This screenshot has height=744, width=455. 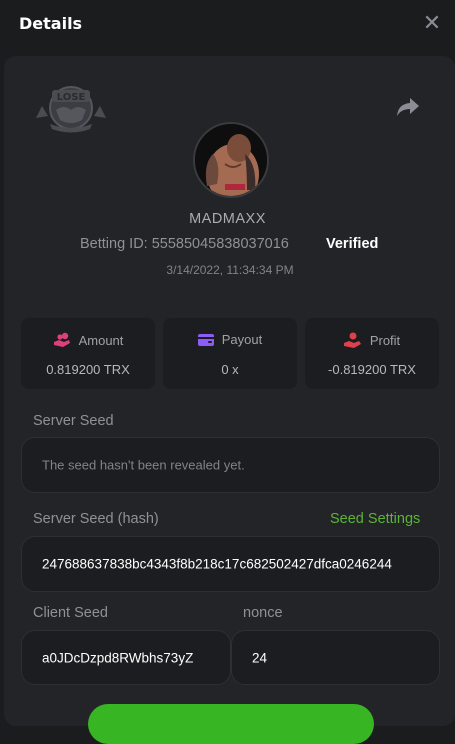 I want to click on server-seed-value: The seed hasn't been revealed yet., so click(x=143, y=465).